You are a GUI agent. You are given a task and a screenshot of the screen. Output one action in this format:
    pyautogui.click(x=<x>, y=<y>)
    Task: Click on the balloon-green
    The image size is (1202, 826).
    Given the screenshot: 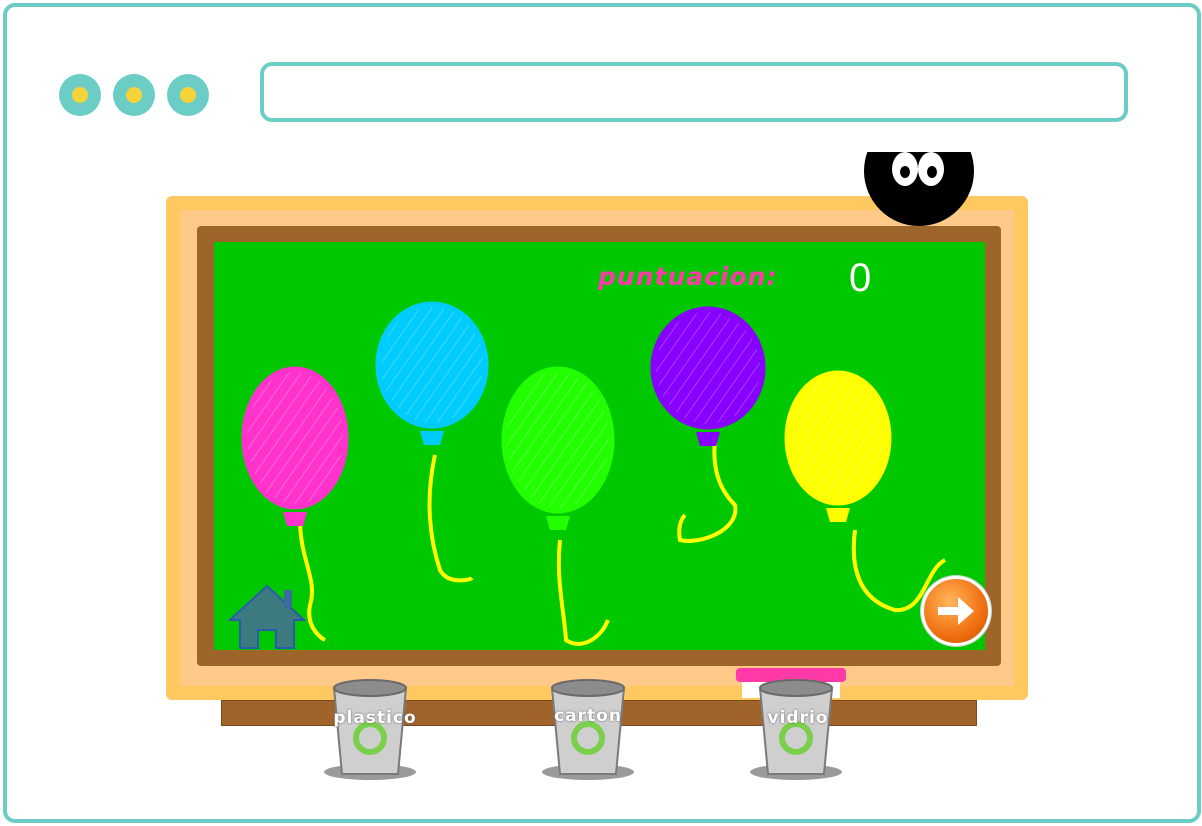 What is the action you would take?
    pyautogui.click(x=558, y=506)
    